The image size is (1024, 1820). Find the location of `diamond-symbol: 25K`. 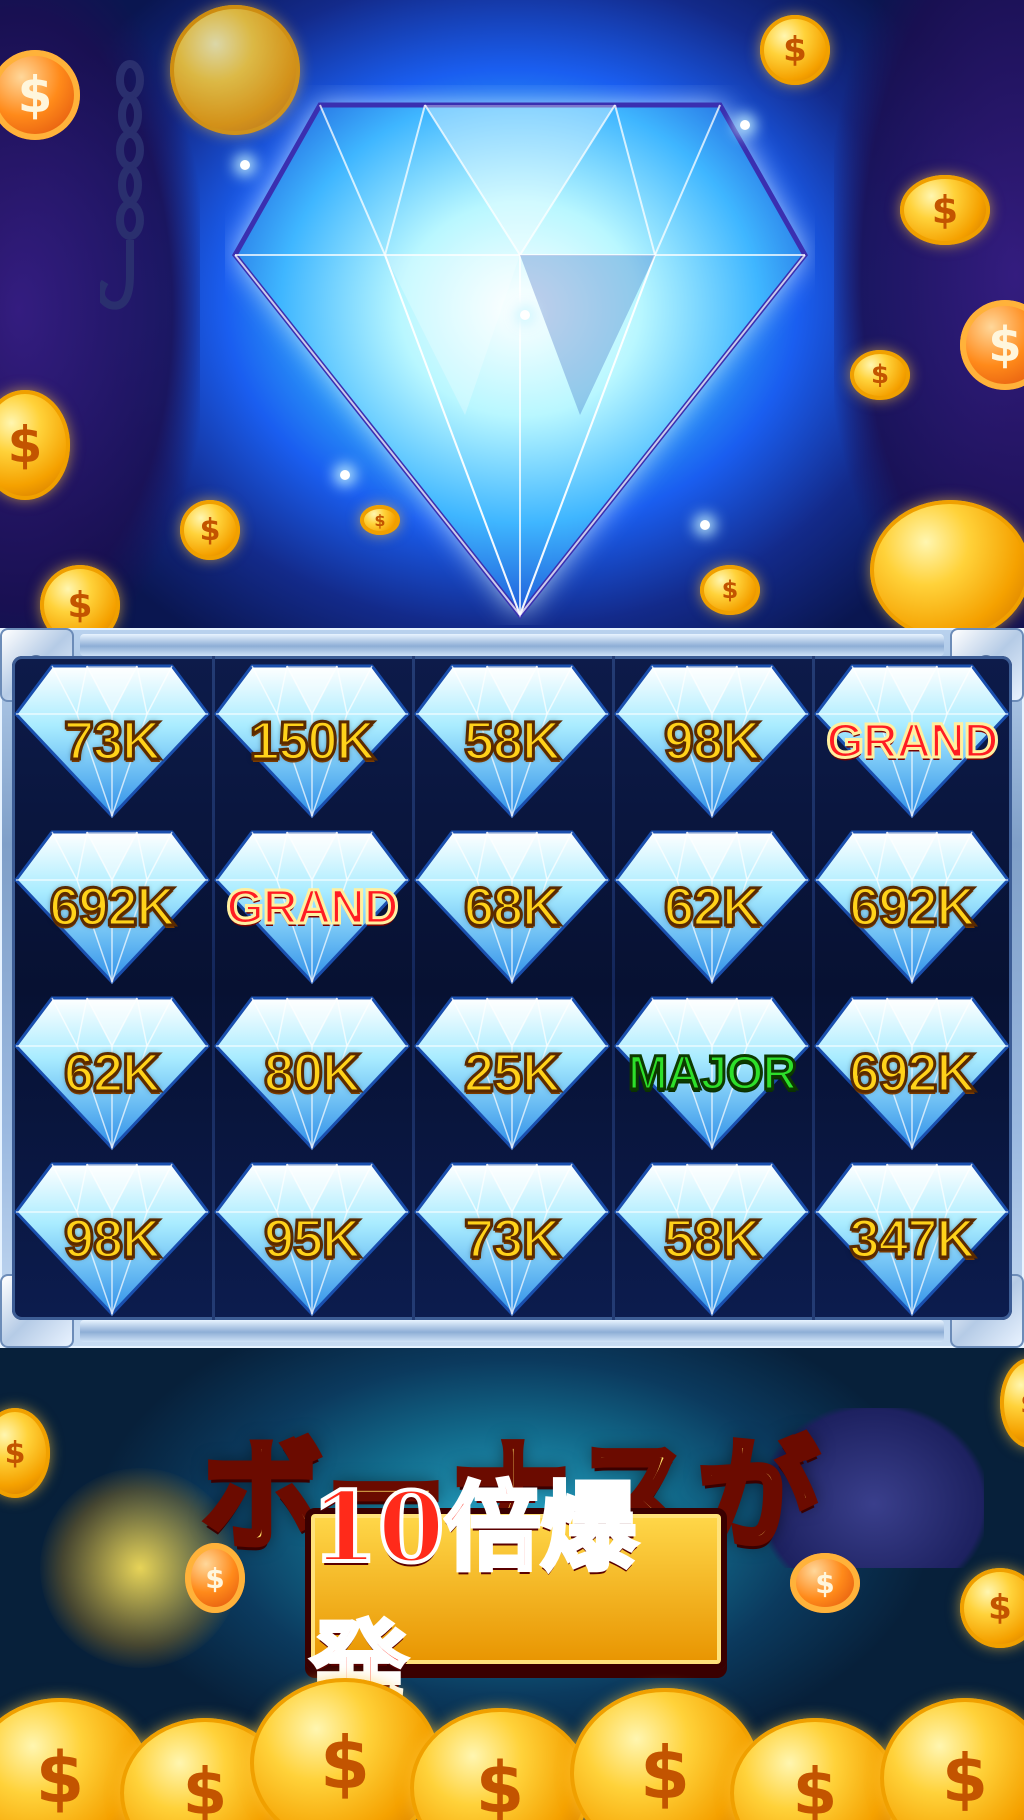

diamond-symbol: 25K is located at coordinates (512, 1071).